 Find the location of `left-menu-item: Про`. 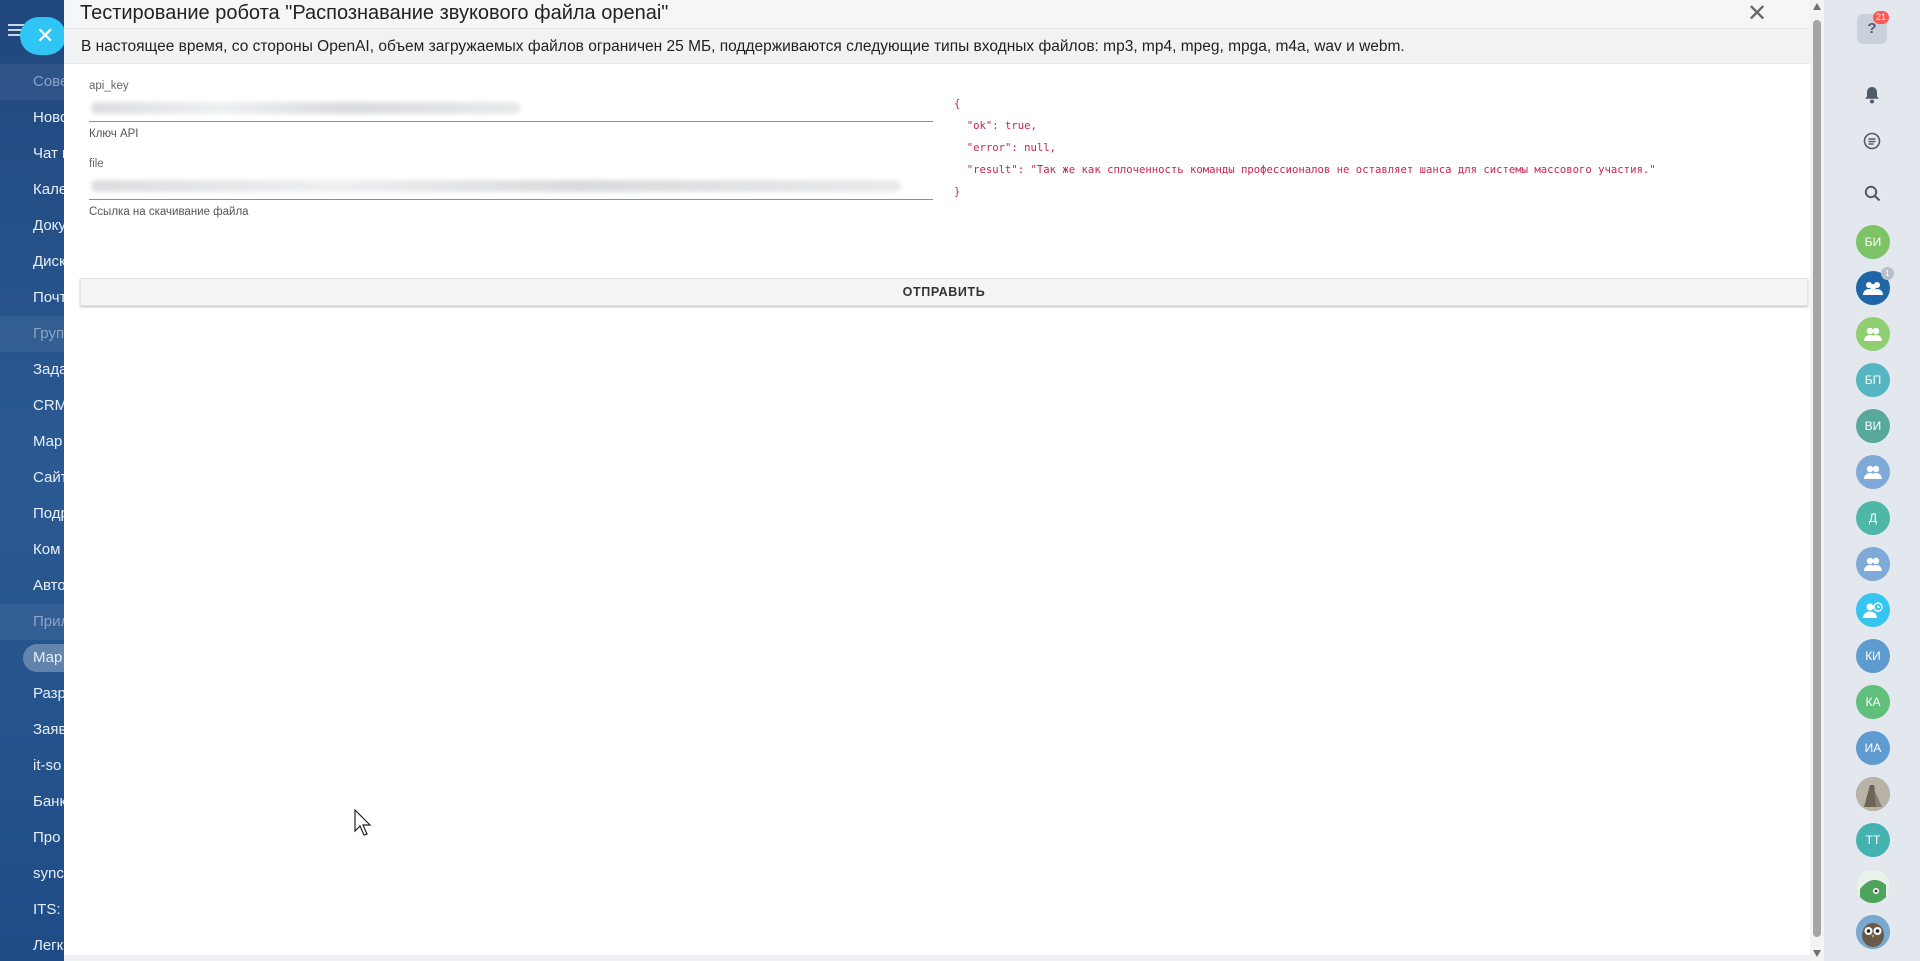

left-menu-item: Про is located at coordinates (32, 838).